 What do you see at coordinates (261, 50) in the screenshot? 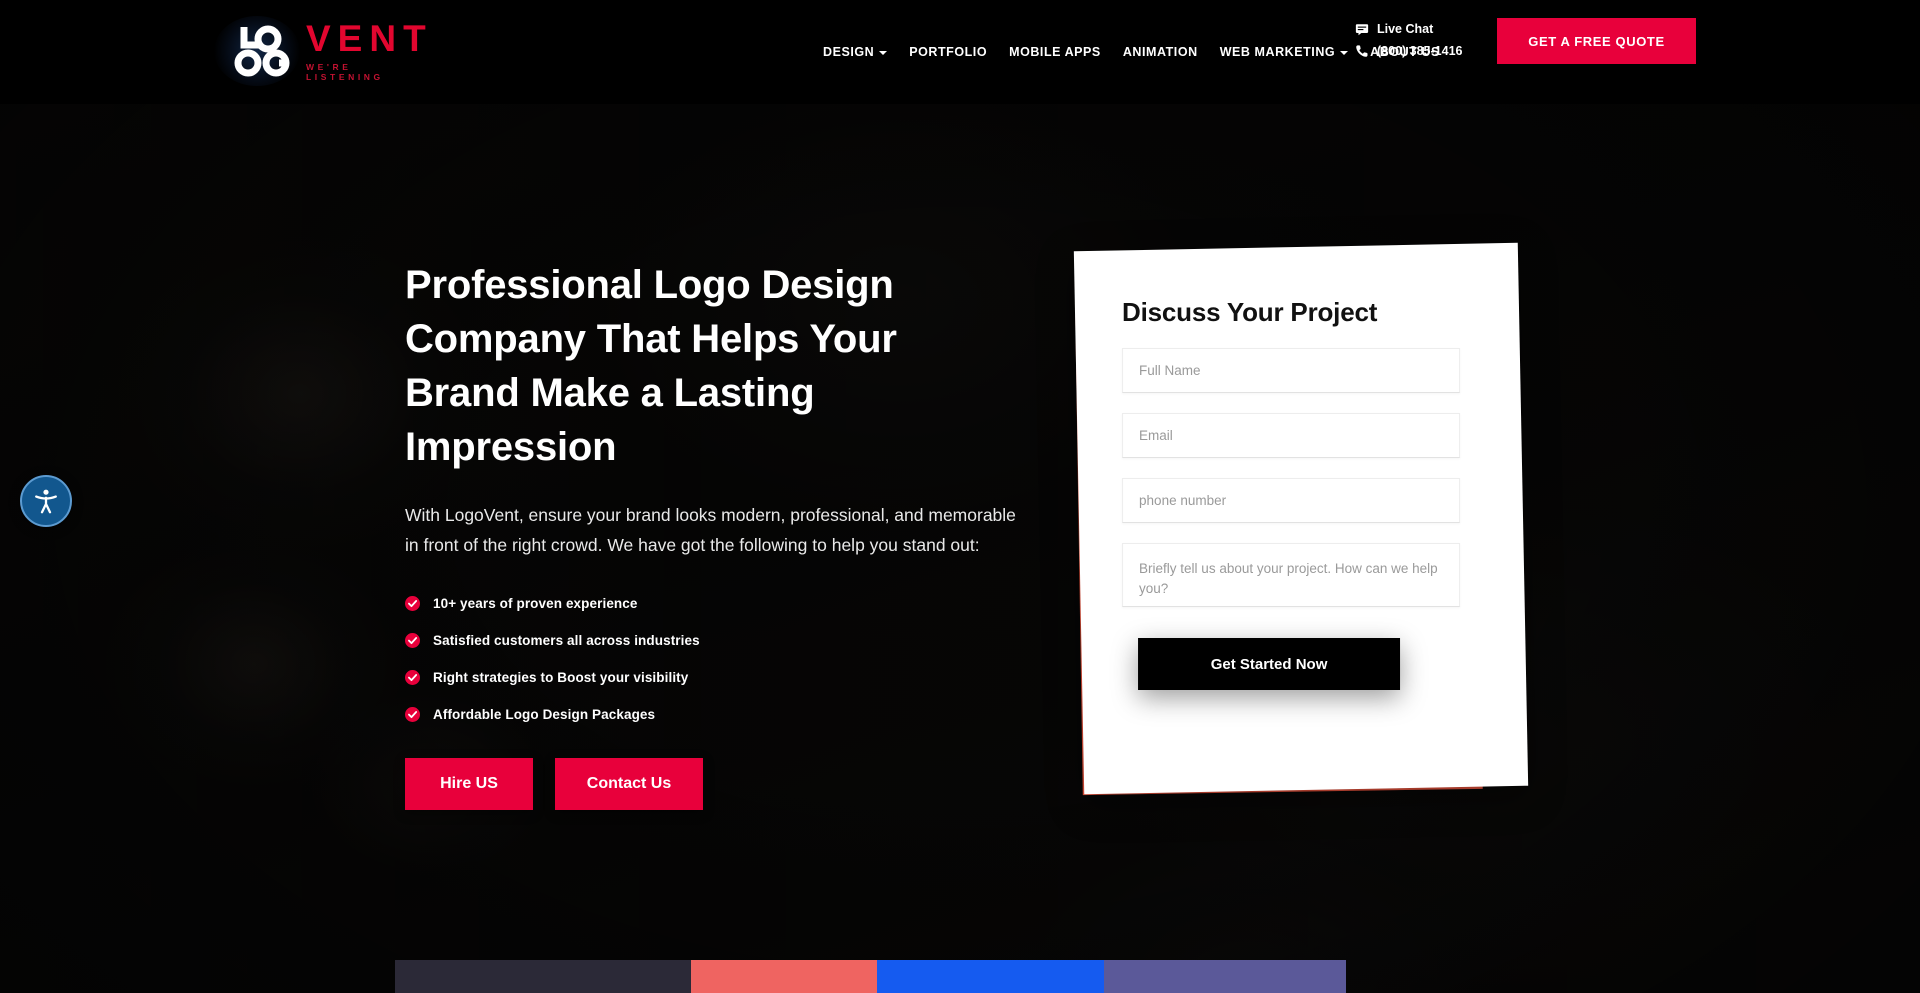
I see `logo-monogram-icon` at bounding box center [261, 50].